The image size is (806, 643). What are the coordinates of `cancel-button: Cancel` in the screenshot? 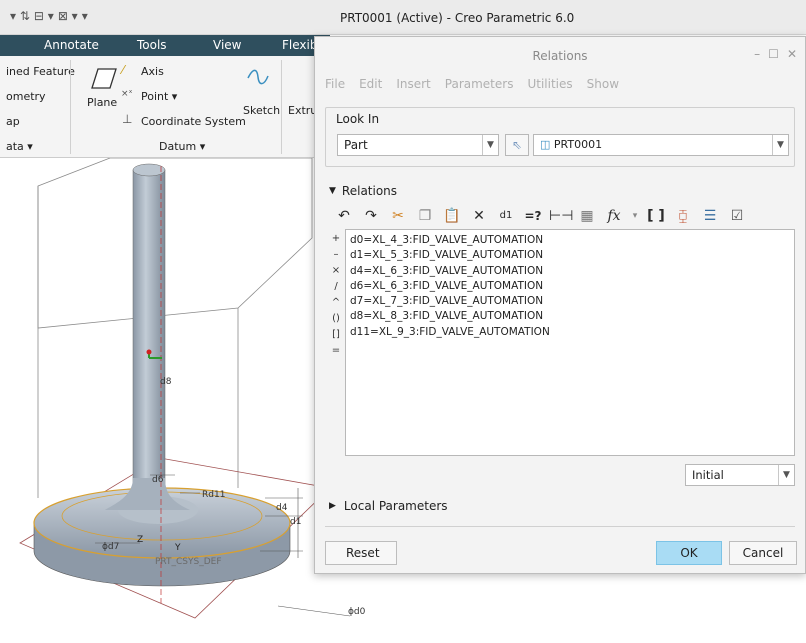 It's located at (763, 553).